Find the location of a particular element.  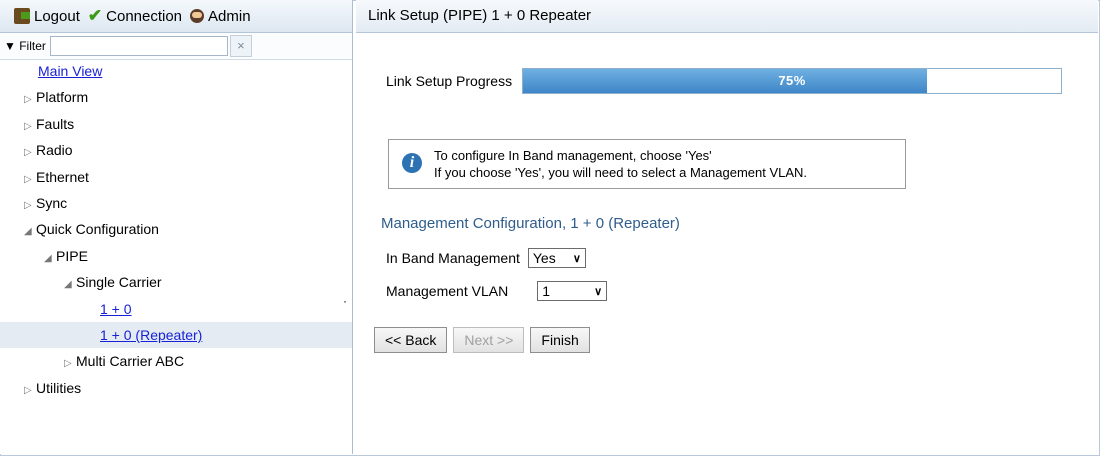

admin-button: Admin is located at coordinates (220, 16).